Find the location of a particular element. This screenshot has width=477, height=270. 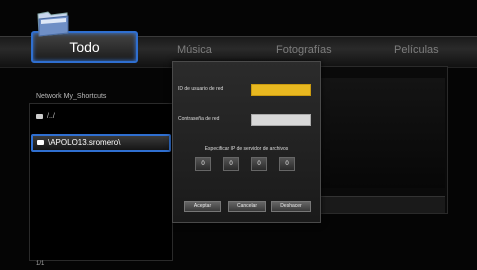

ip-octet-4: 0 is located at coordinates (287, 164).